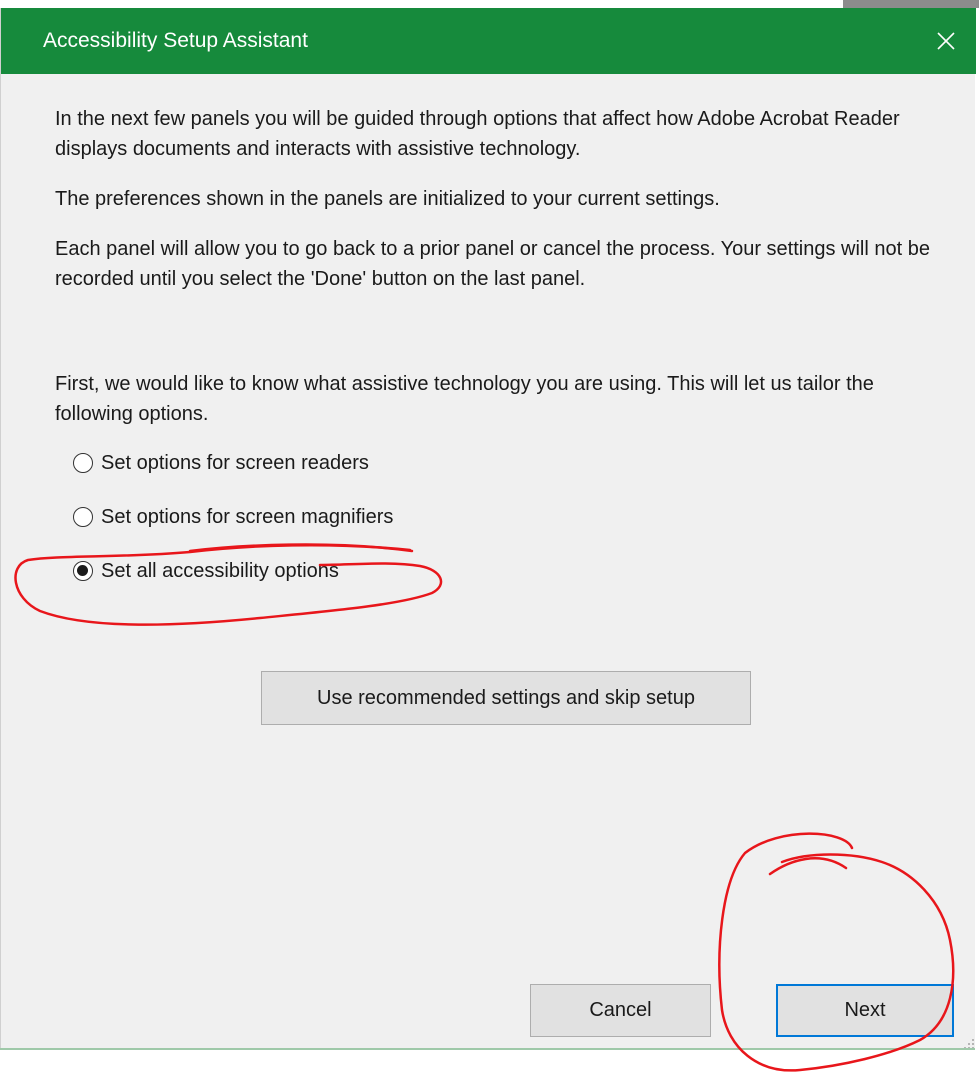  What do you see at coordinates (83, 571) in the screenshot?
I see `radio-button-selected` at bounding box center [83, 571].